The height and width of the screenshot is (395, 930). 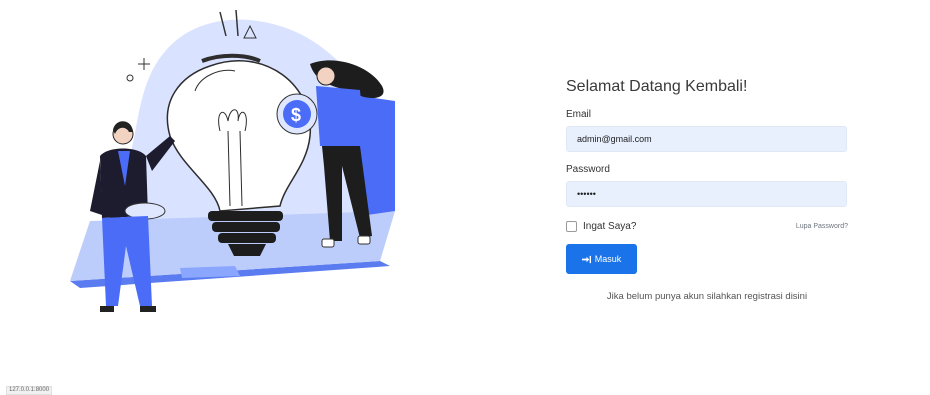 I want to click on remember-me-control: Ingat Saya?, so click(x=601, y=226).